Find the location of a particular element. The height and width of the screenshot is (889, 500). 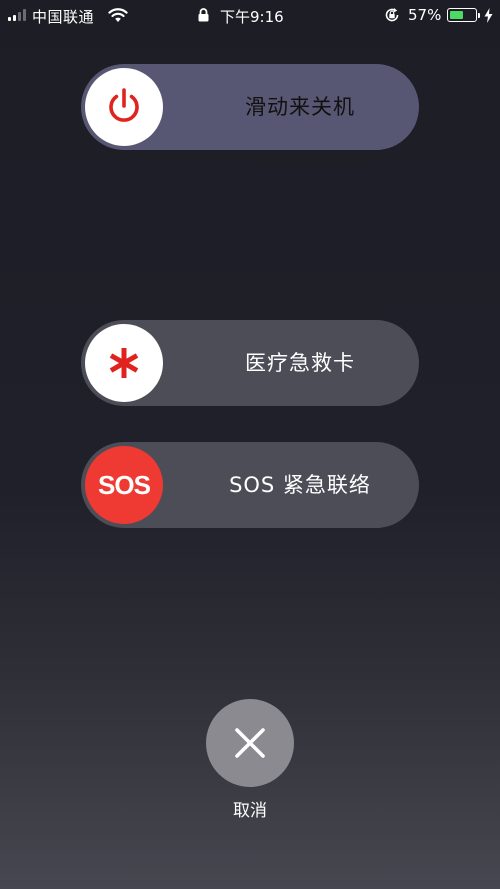

orientation-lock-icon is located at coordinates (392, 15).